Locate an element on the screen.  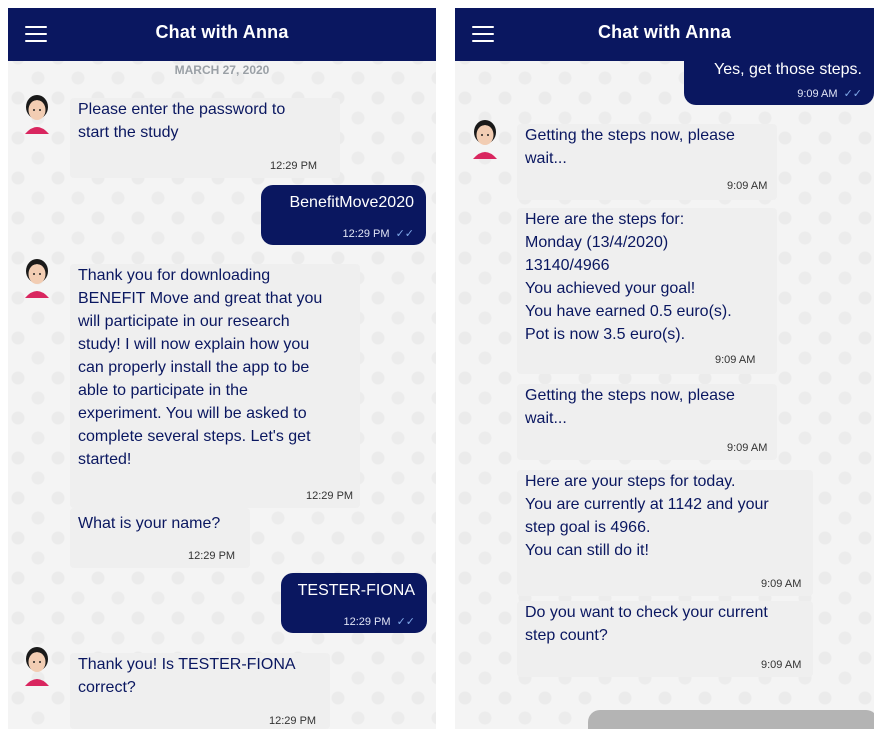
message-text: TESTER-FIONA is located at coordinates (356, 590).